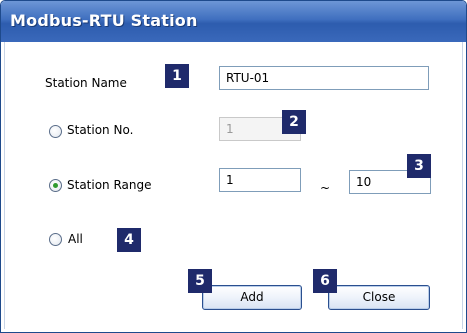 The height and width of the screenshot is (333, 467). I want to click on station-range-label: Station Range, so click(109, 185).